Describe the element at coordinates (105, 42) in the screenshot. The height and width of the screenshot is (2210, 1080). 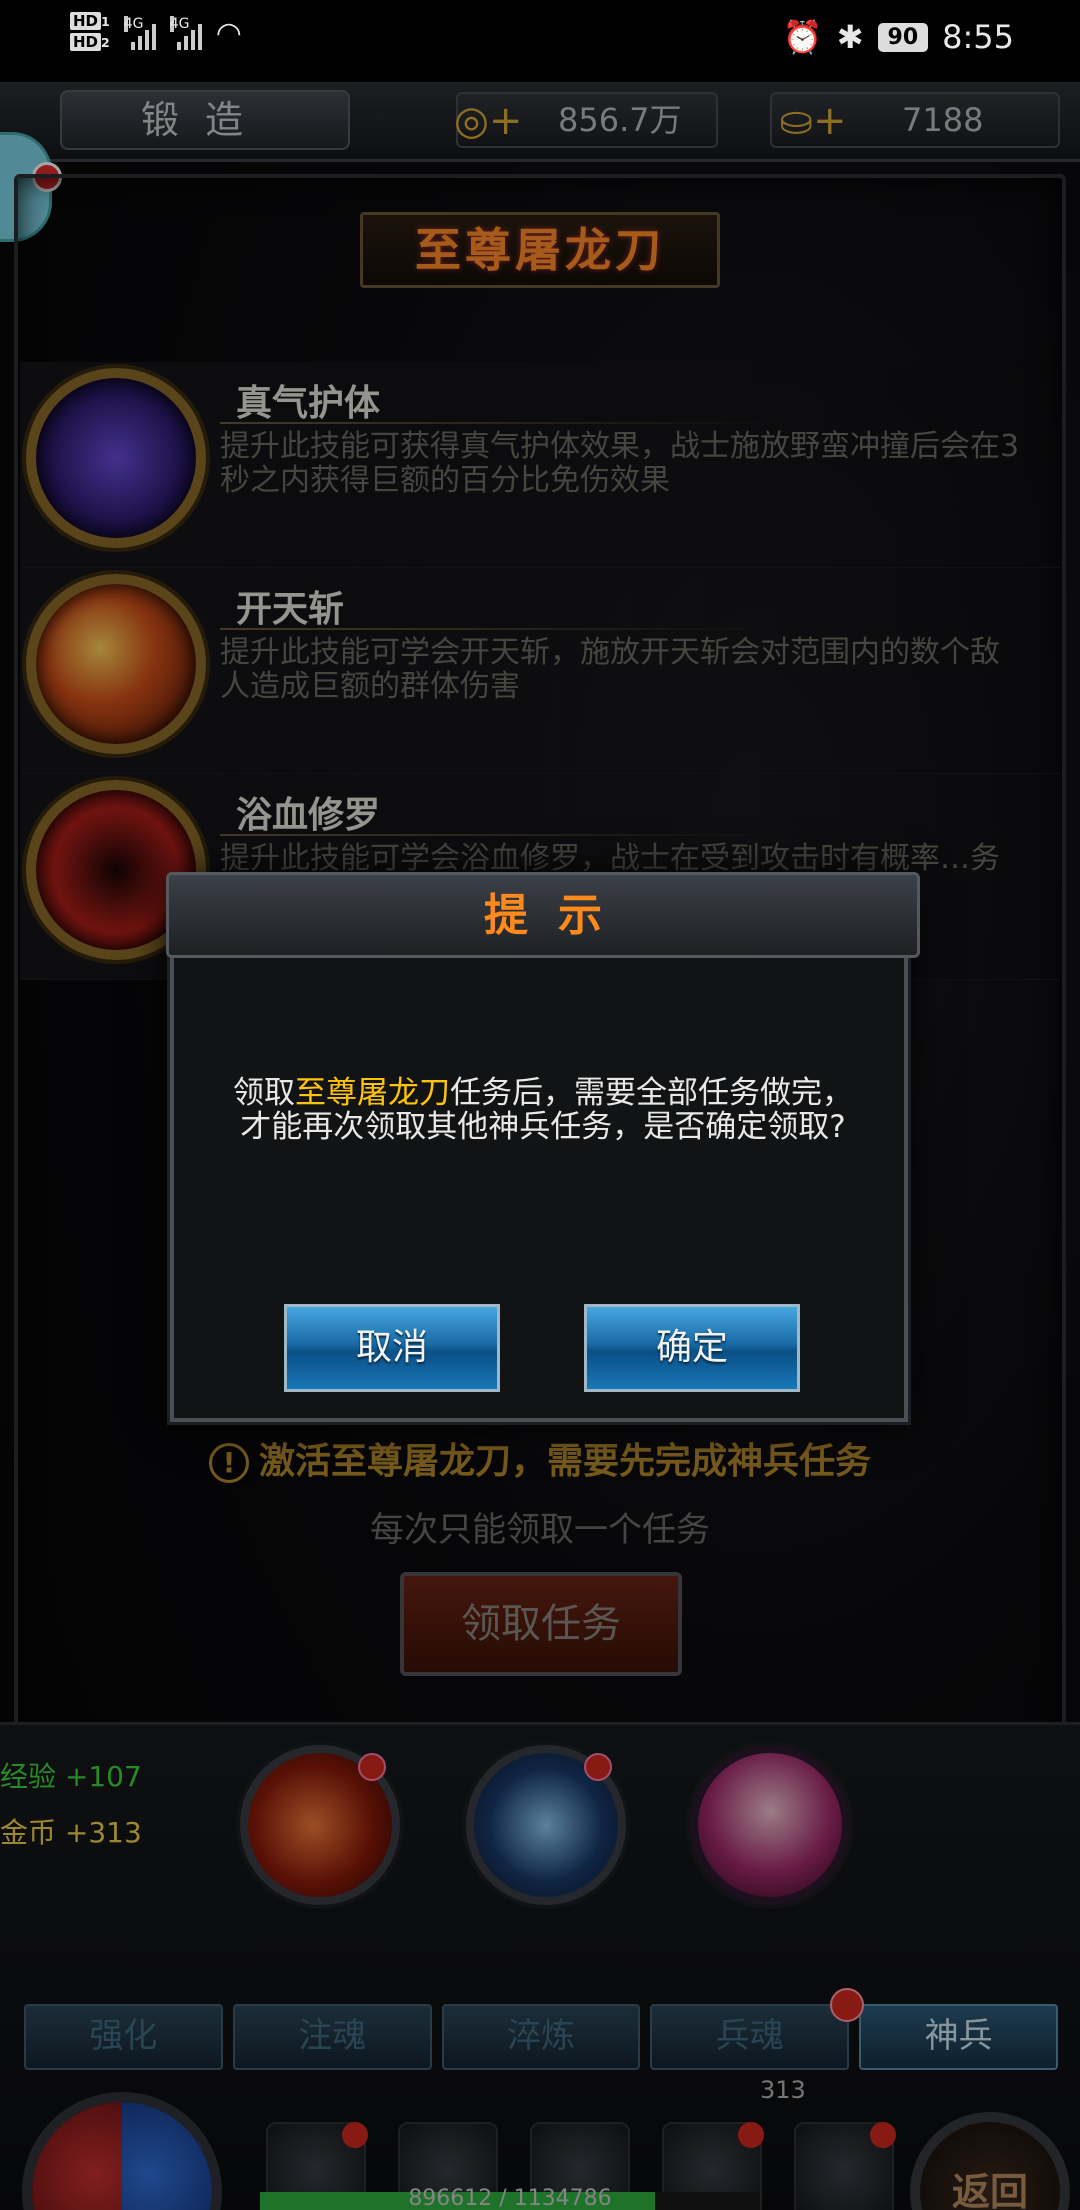
I see `sim2-label: 2` at that location.